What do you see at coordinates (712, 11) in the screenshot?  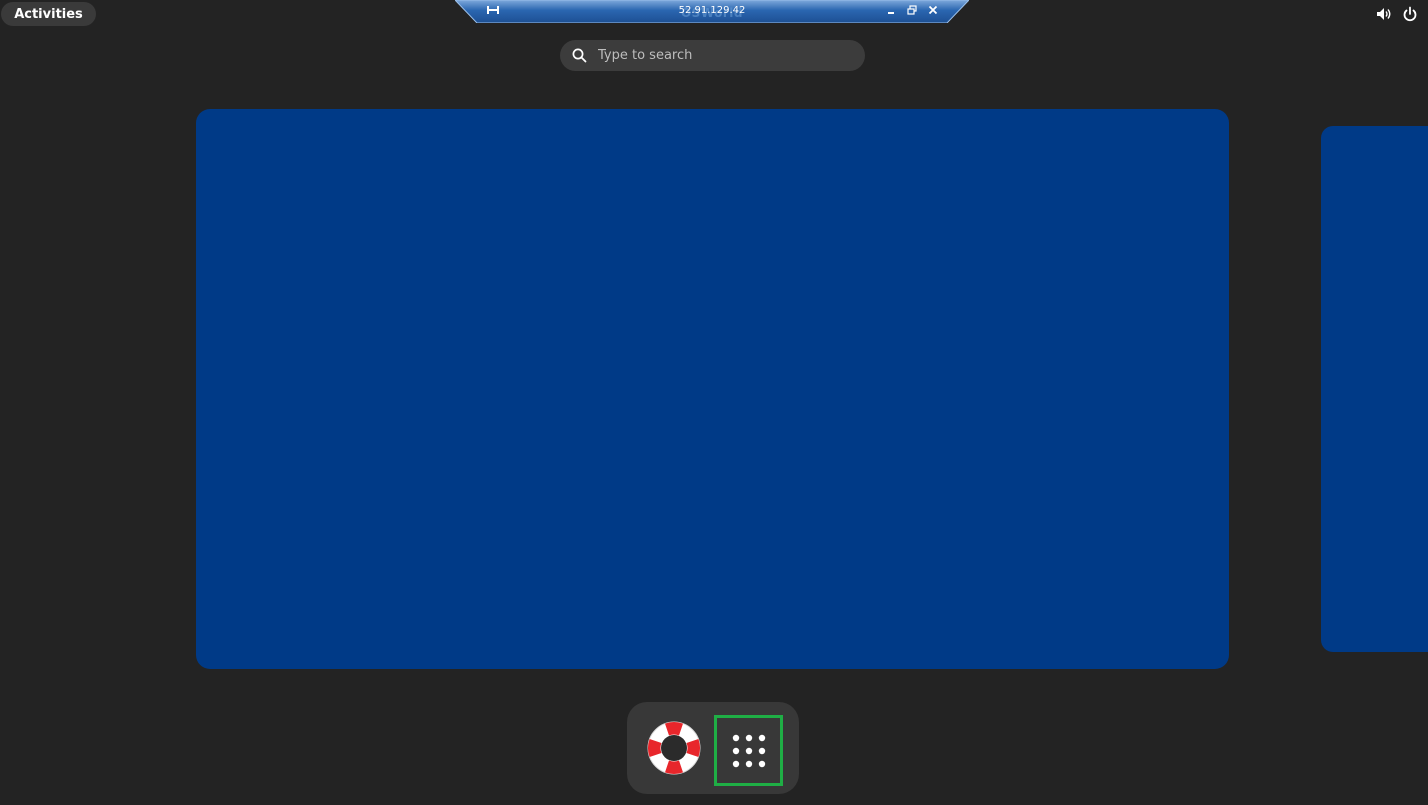 I see `remote-connection-bar: OSWorld 52.91.129.42` at bounding box center [712, 11].